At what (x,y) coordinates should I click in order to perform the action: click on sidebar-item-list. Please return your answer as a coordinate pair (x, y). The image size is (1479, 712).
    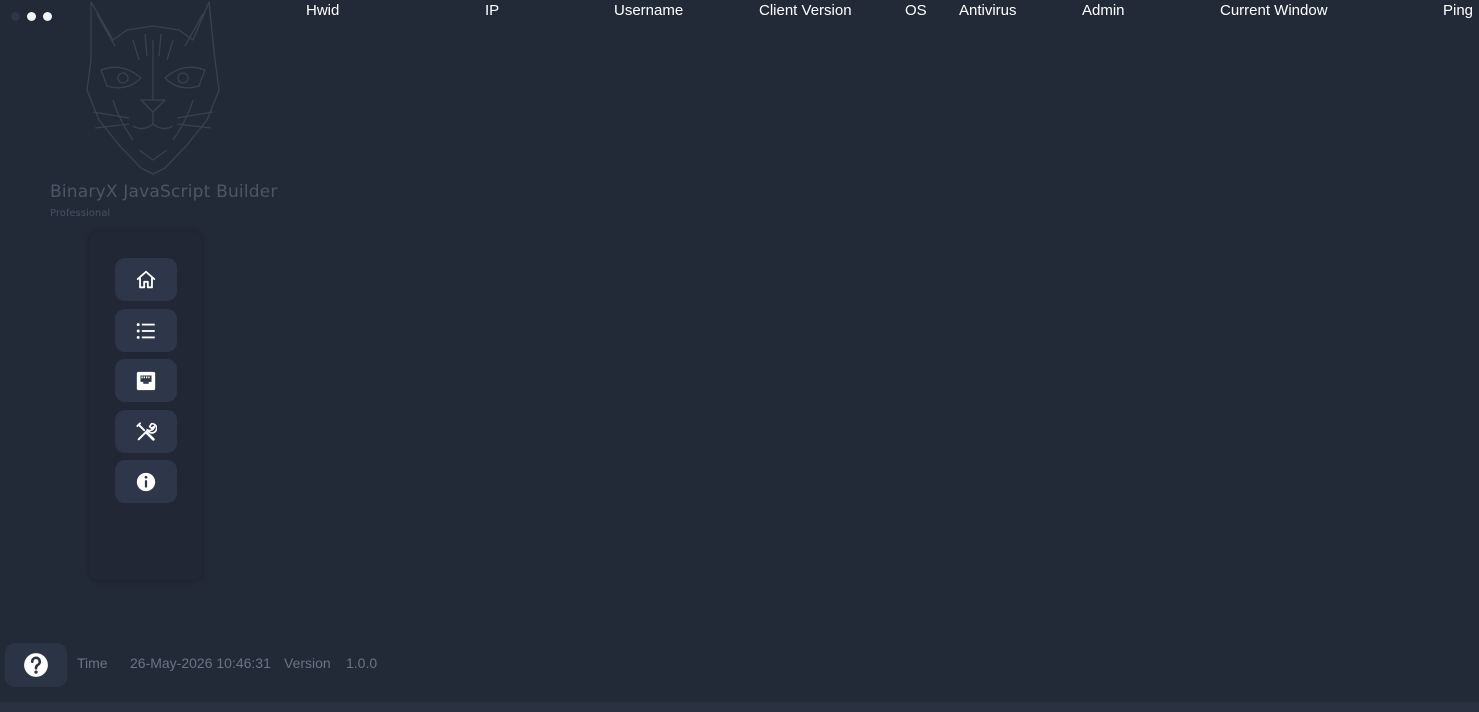
    Looking at the image, I should click on (146, 330).